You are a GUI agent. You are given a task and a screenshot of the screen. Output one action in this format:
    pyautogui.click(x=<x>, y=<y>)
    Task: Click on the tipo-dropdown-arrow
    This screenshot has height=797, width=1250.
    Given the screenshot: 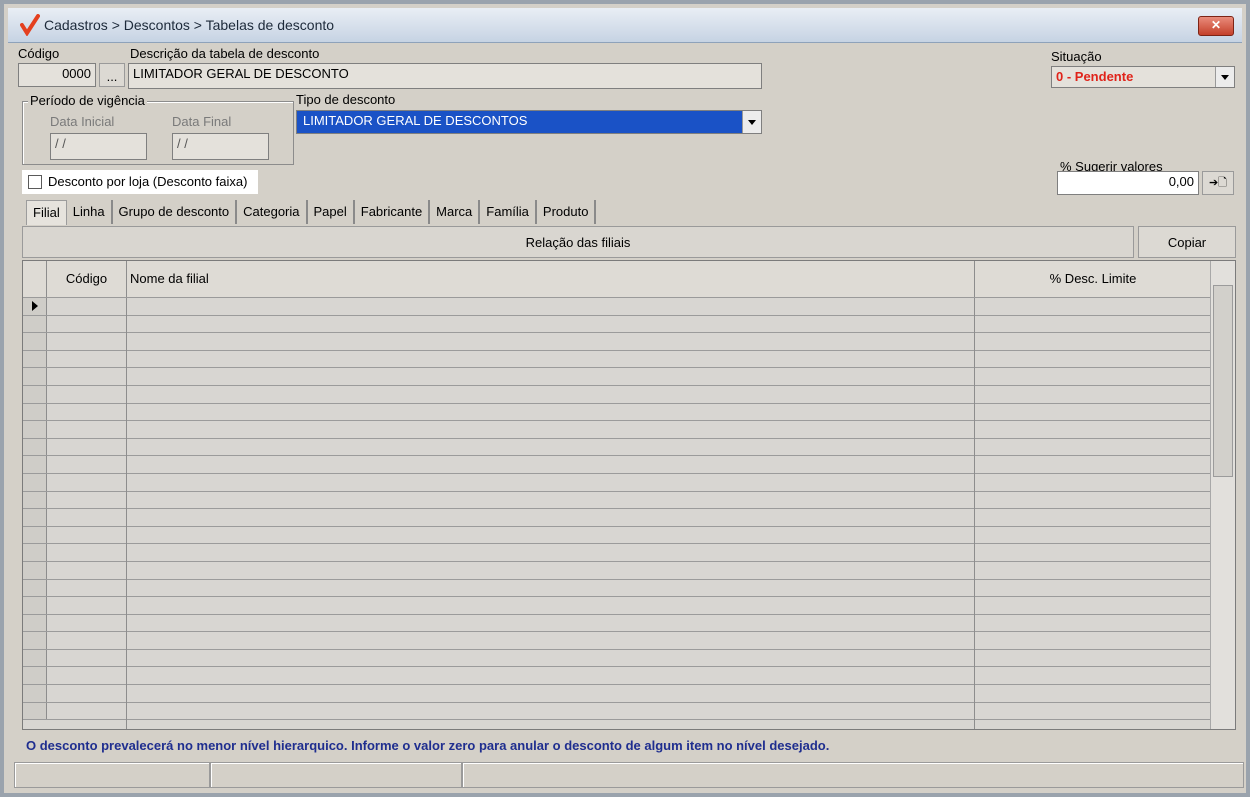 What is the action you would take?
    pyautogui.click(x=751, y=122)
    